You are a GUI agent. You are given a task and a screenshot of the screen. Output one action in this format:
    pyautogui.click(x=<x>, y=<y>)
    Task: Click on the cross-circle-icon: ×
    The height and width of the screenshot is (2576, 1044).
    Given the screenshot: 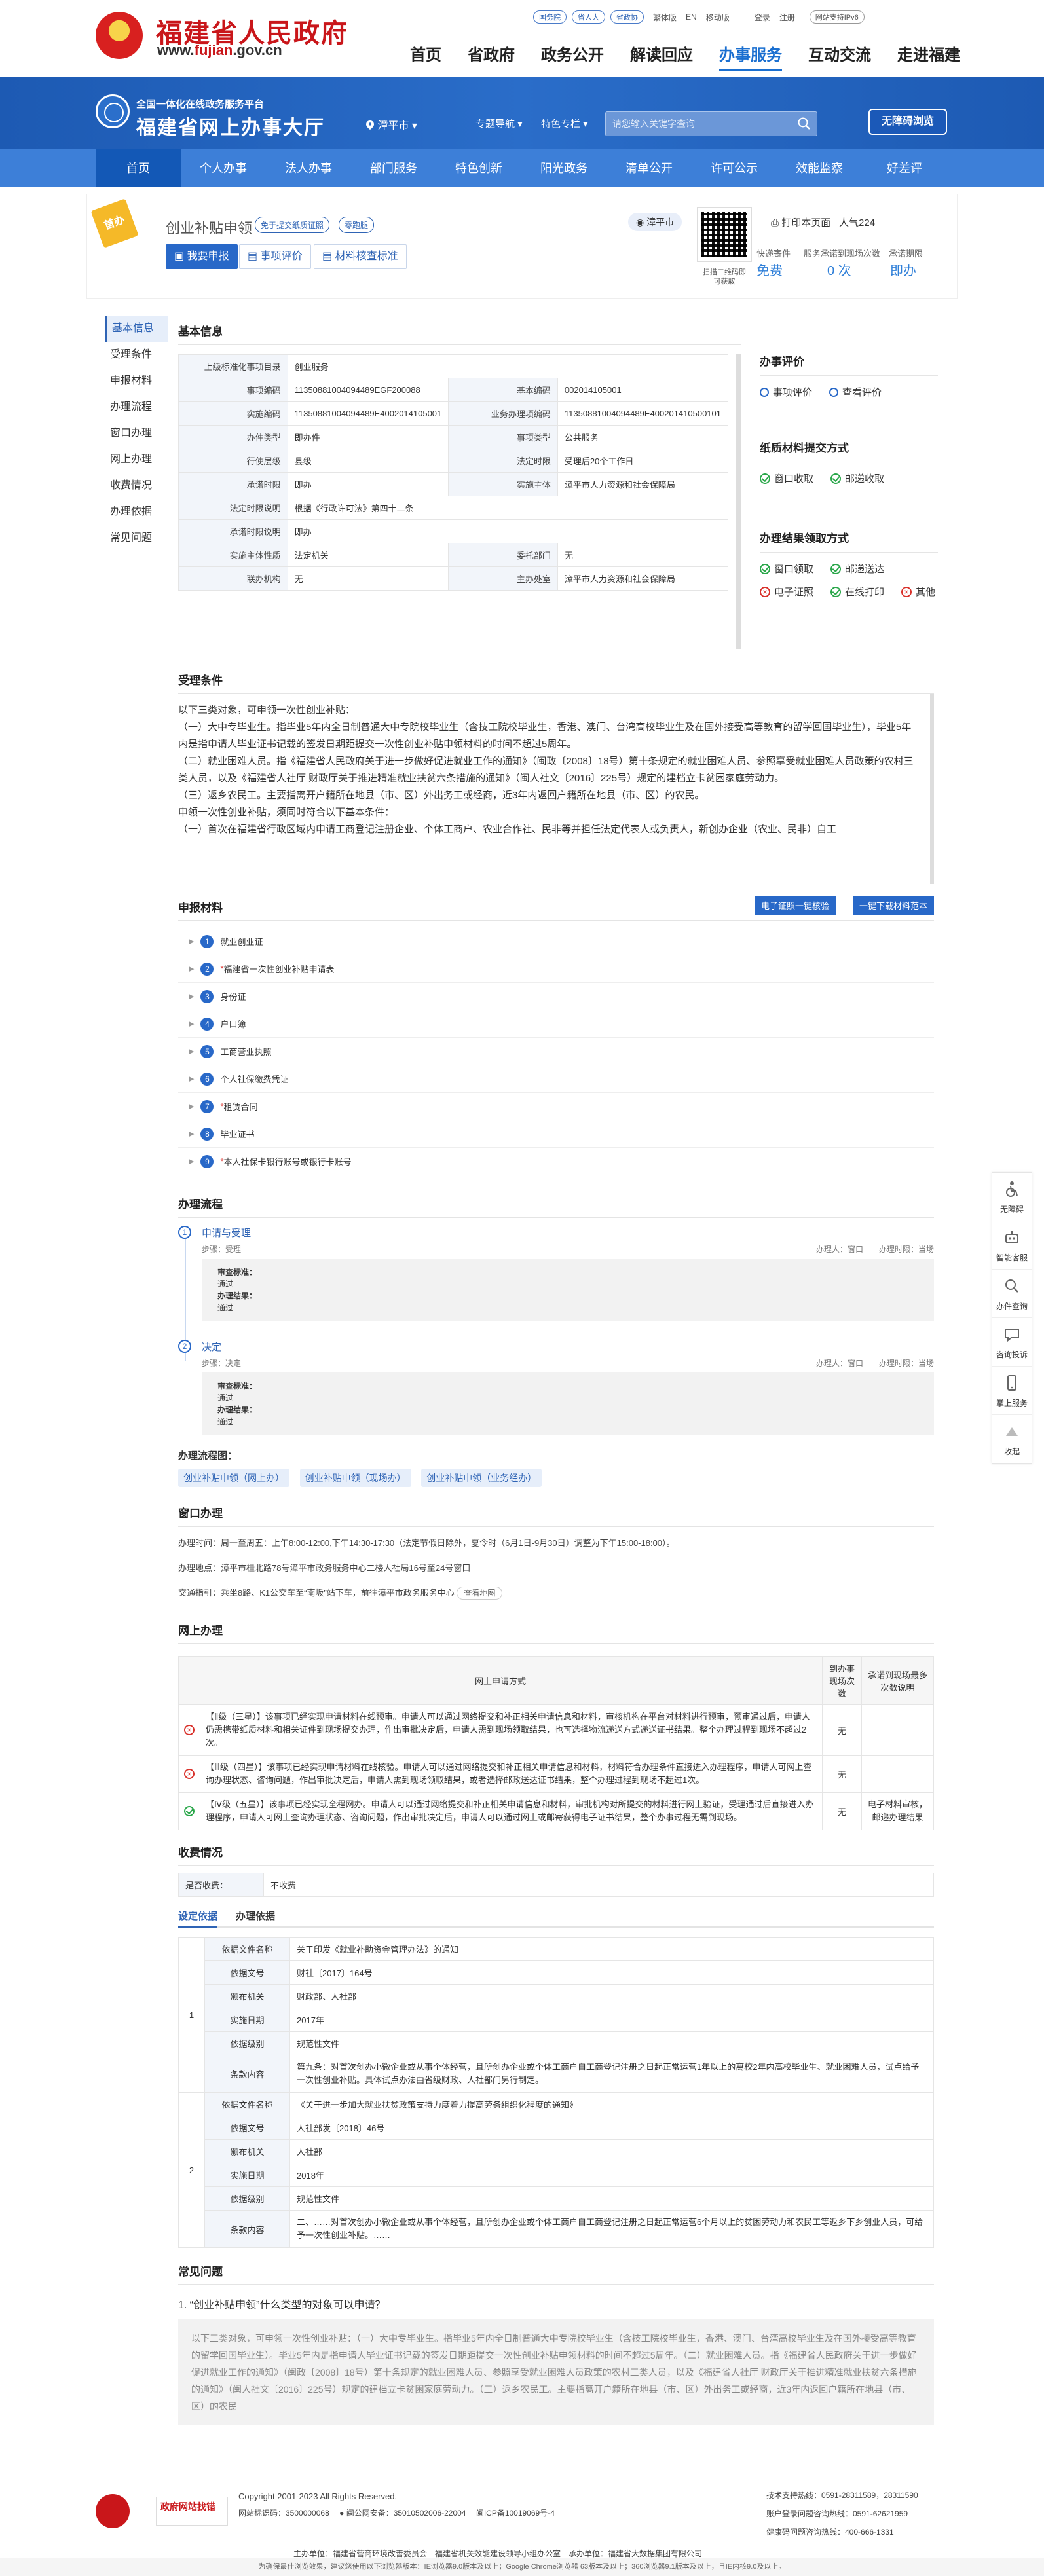 What is the action you would take?
    pyautogui.click(x=189, y=1774)
    